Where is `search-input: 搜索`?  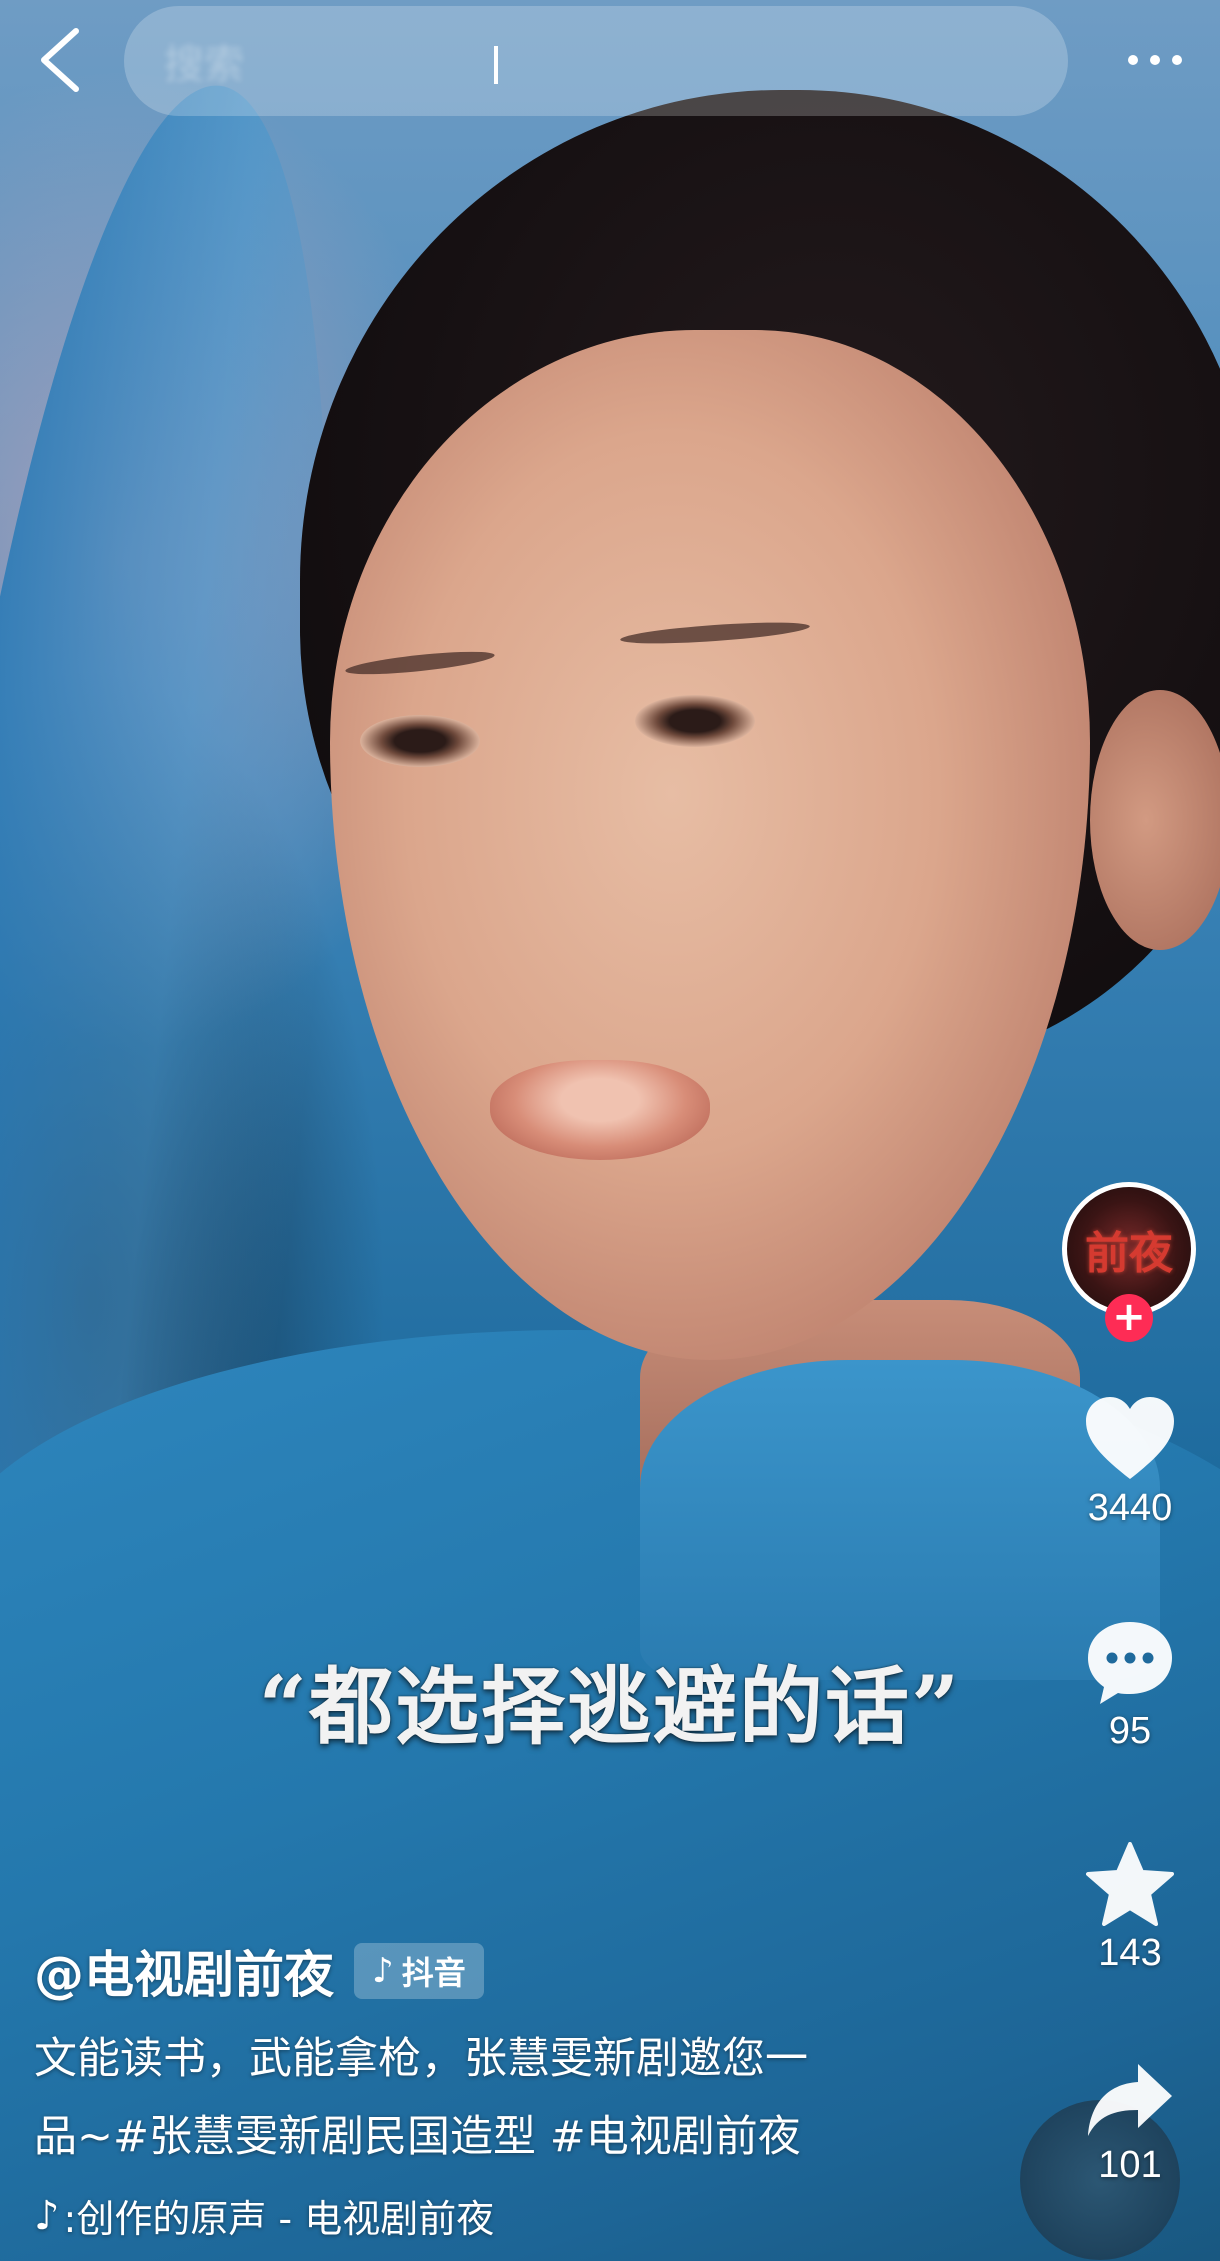 search-input: 搜索 is located at coordinates (596, 61).